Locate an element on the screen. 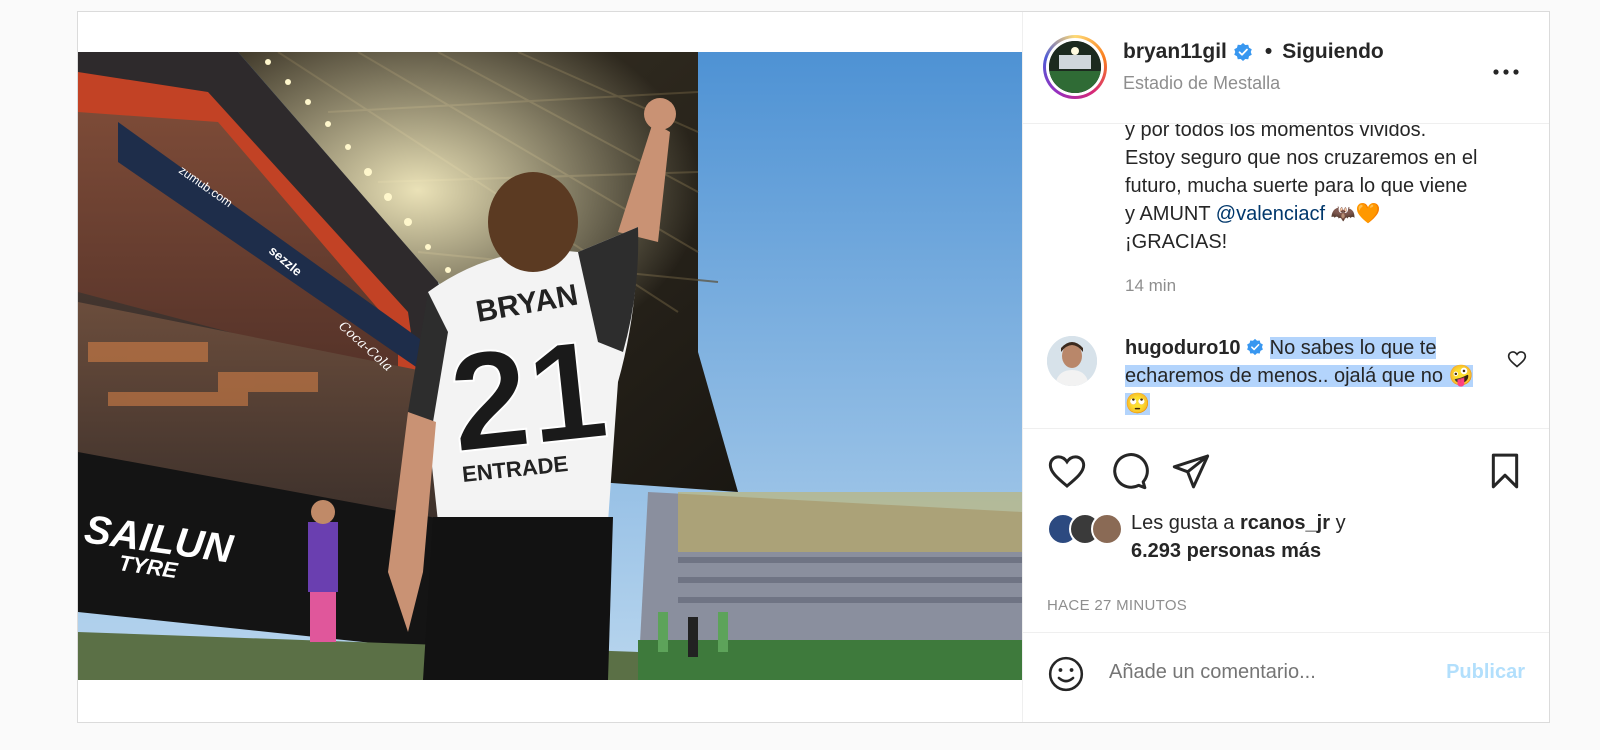 The height and width of the screenshot is (750, 1600). action-bar is located at coordinates (1286, 471).